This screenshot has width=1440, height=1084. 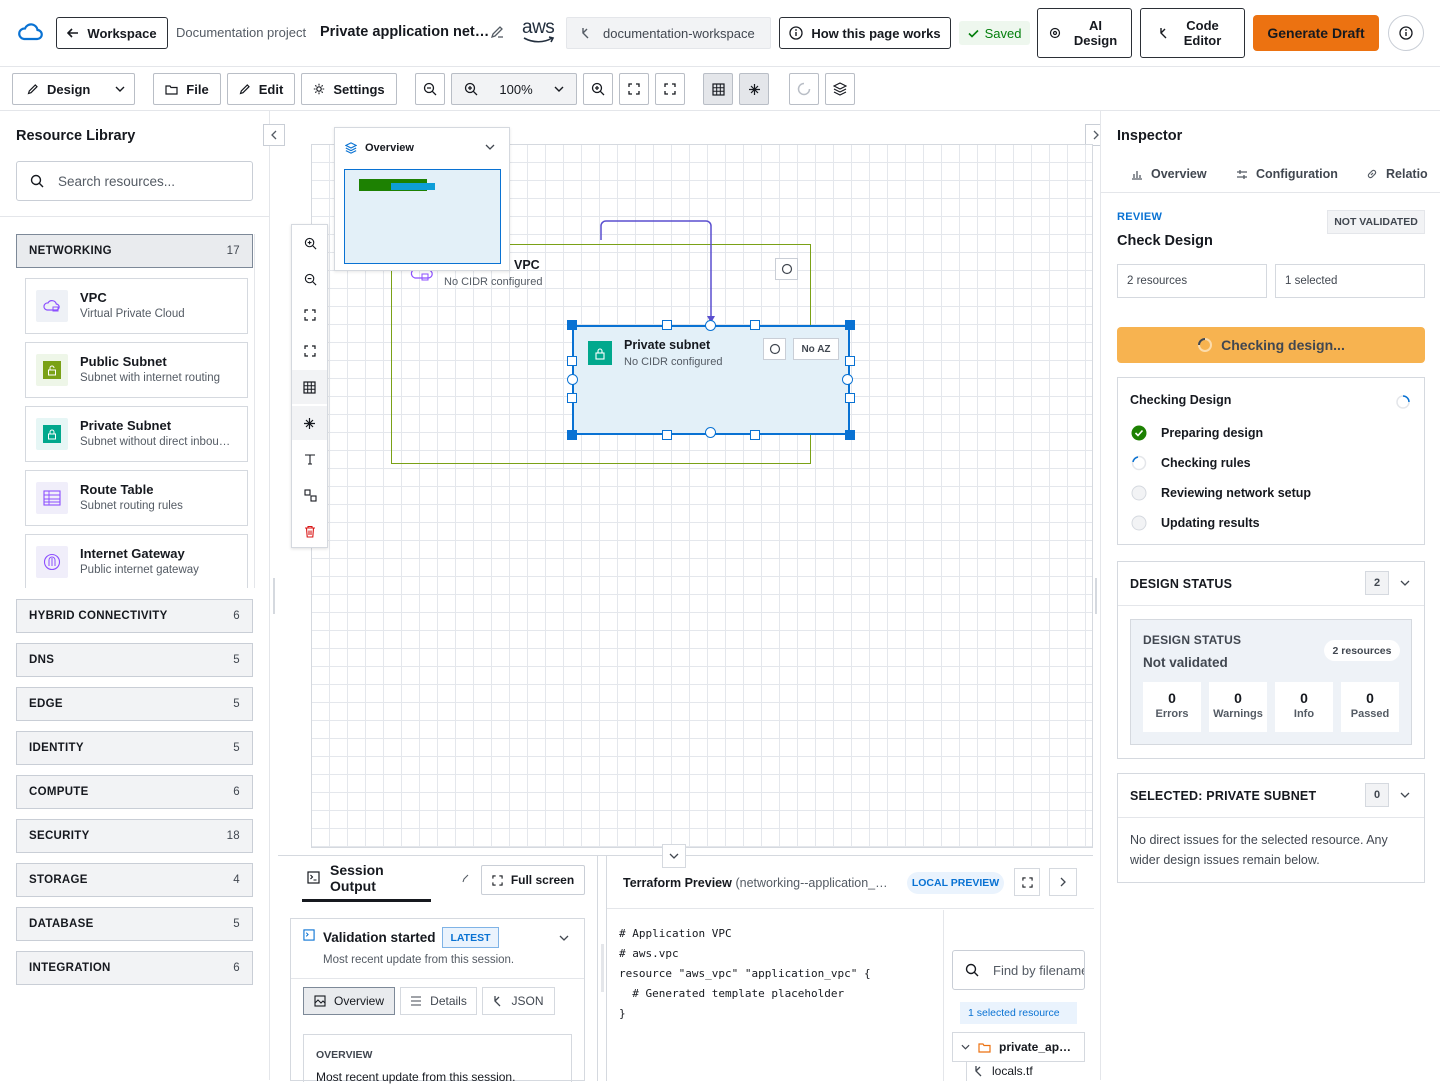 I want to click on resource-item-internet-gateway: Internet Gateway Public internet gateway, so click(x=136, y=561).